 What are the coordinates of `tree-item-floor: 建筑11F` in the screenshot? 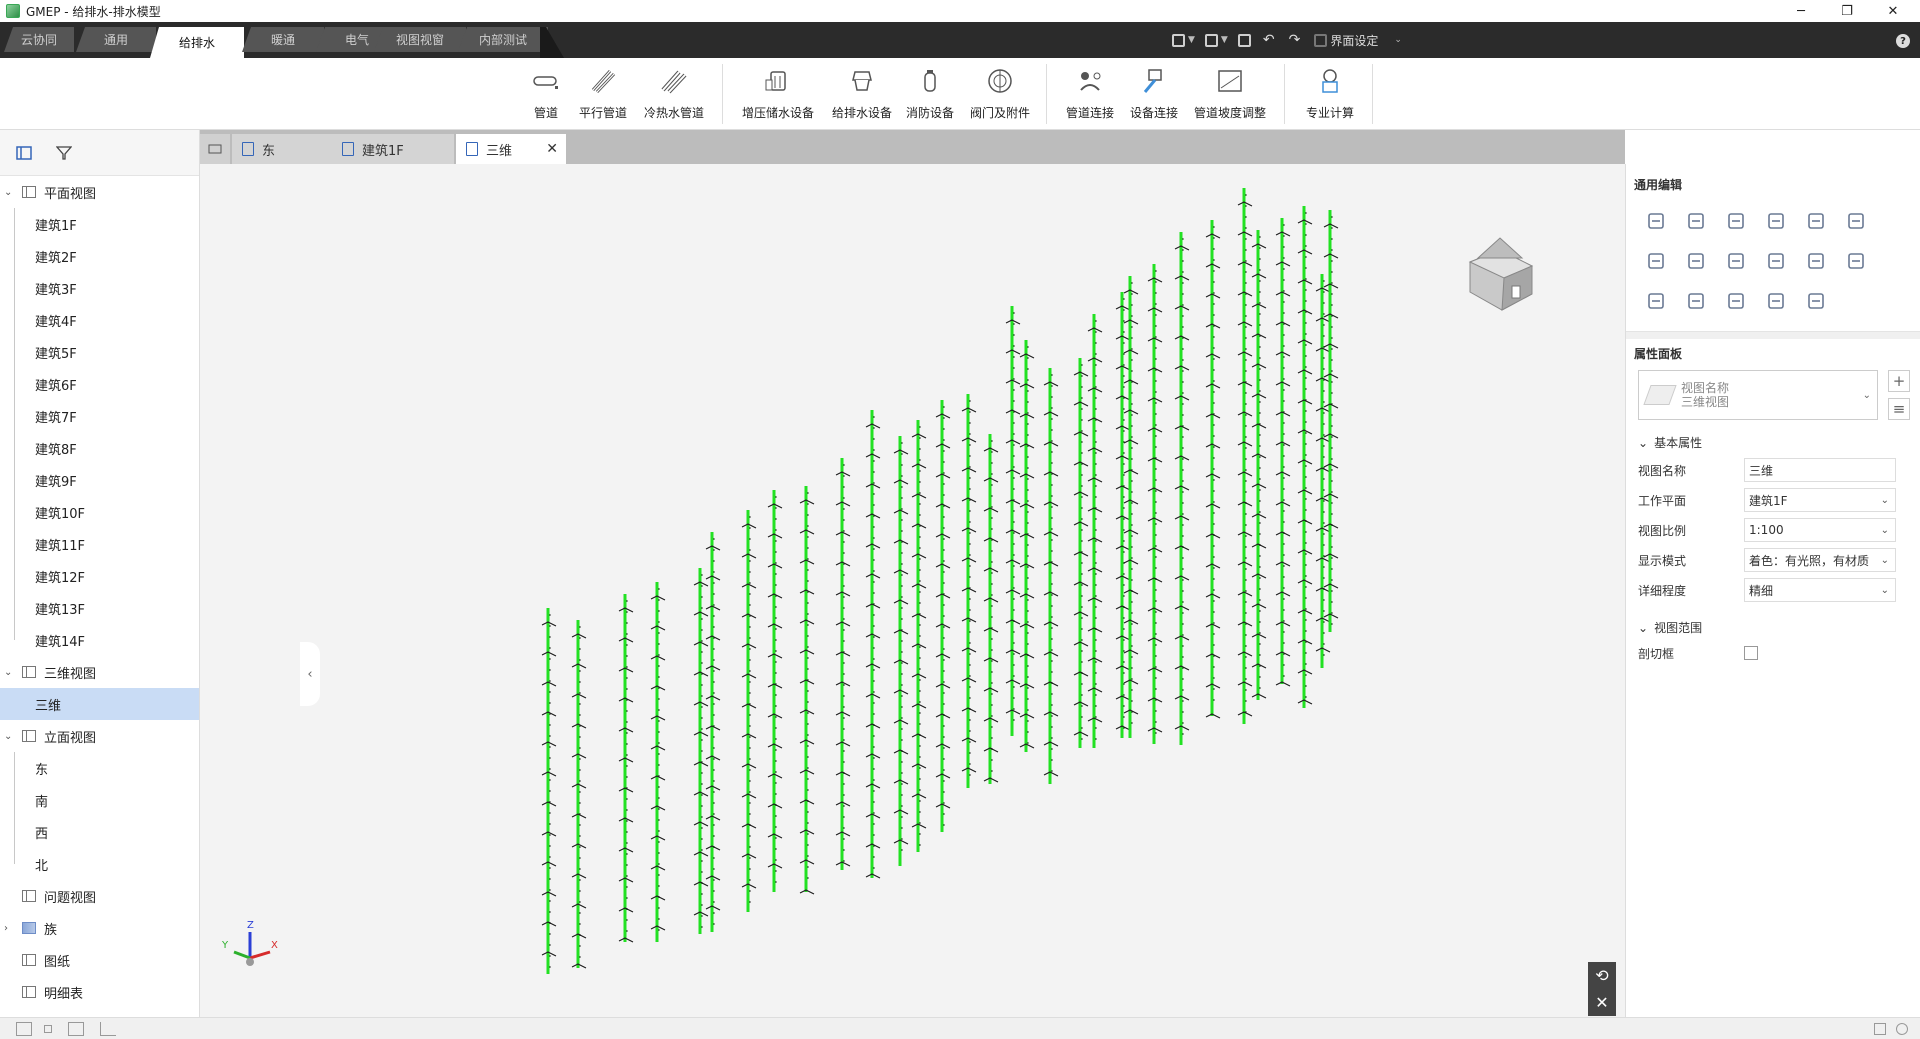 It's located at (99, 544).